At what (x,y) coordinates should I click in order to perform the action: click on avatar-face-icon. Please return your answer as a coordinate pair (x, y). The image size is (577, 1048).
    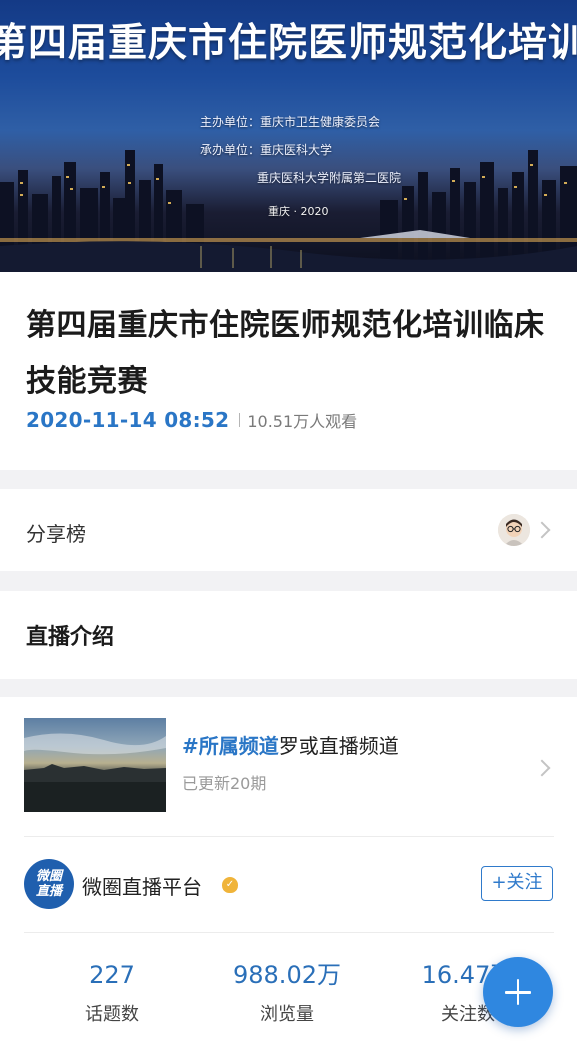
    Looking at the image, I should click on (514, 530).